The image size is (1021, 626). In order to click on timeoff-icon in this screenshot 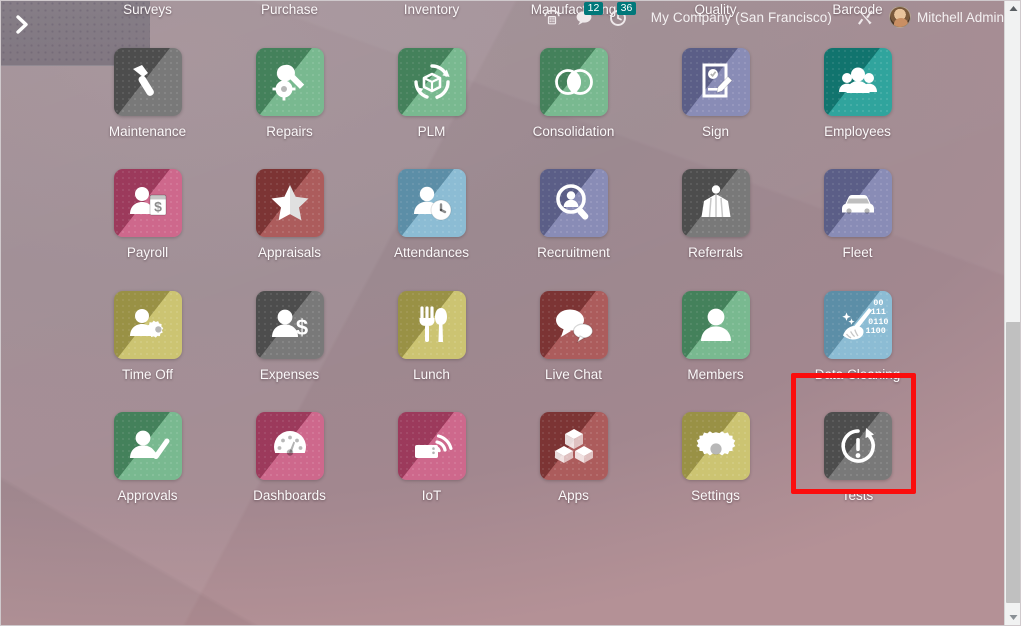, I will do `click(147, 324)`.